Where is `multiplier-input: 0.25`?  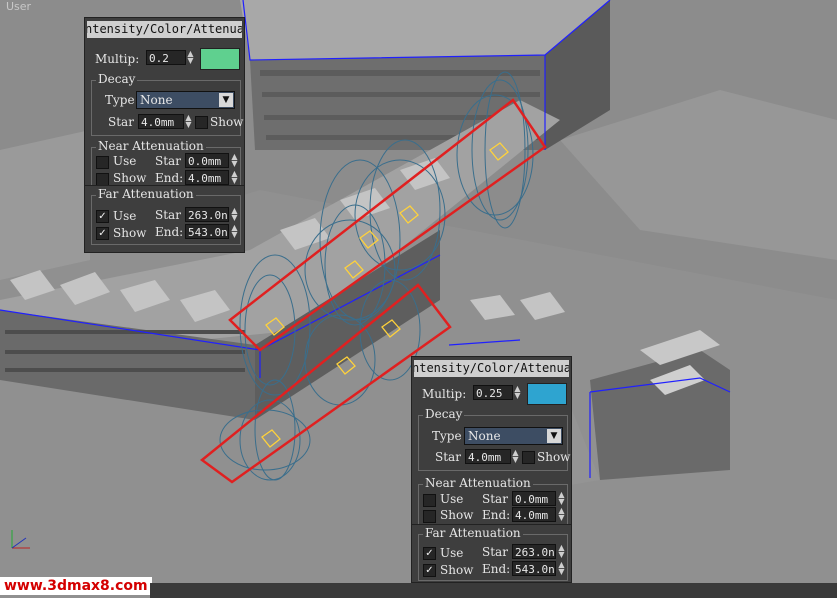
multiplier-input: 0.25 is located at coordinates (493, 392).